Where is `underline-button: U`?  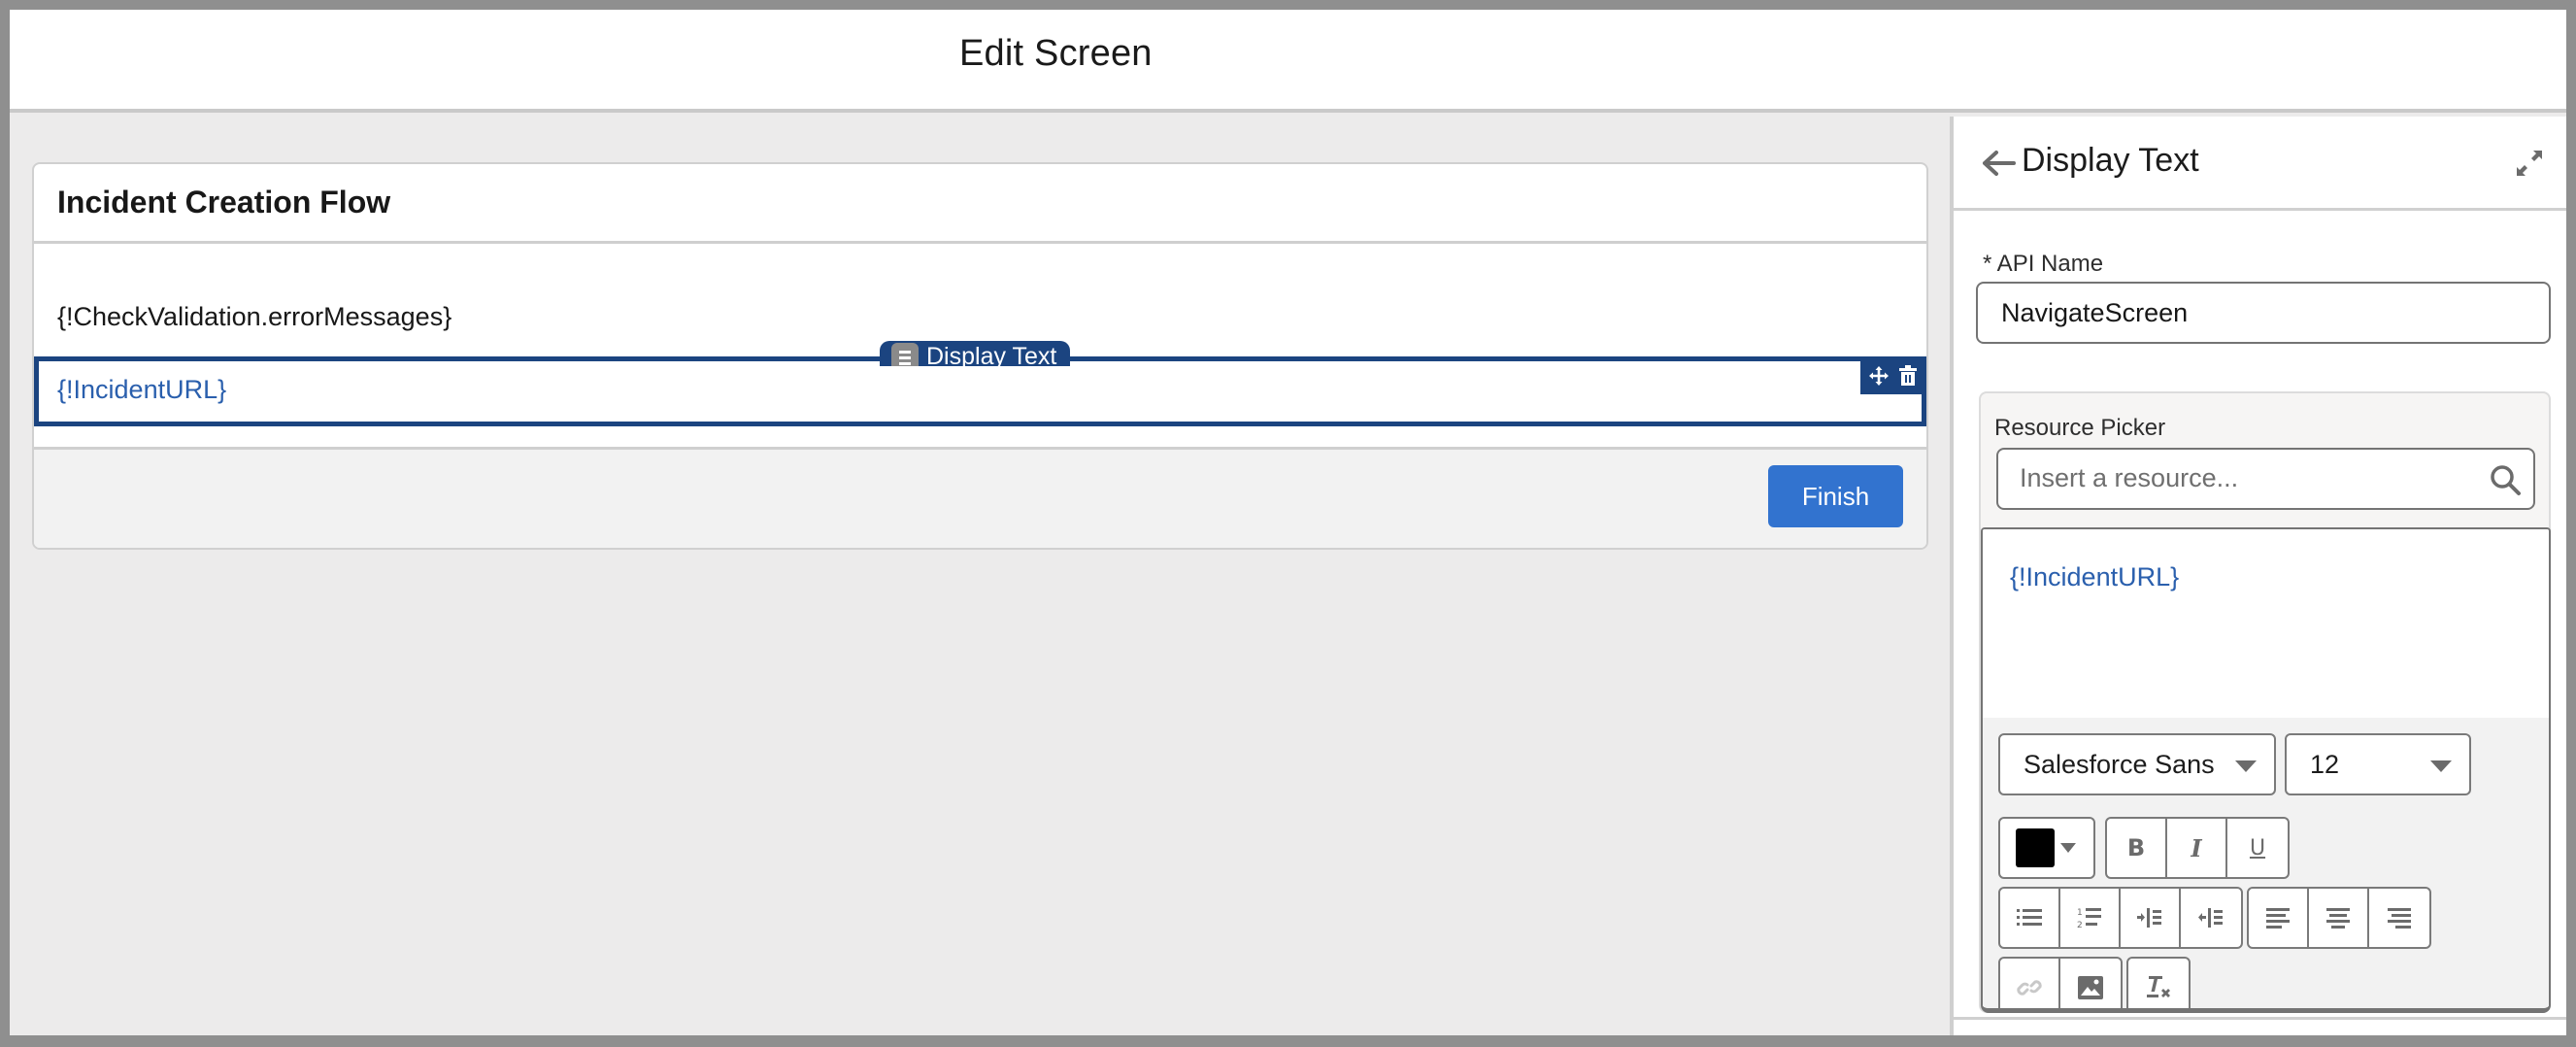 underline-button: U is located at coordinates (2257, 848).